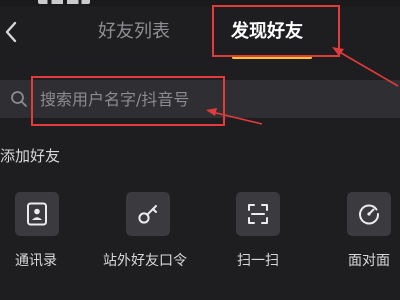 The height and width of the screenshot is (300, 400). Describe the element at coordinates (19, 99) in the screenshot. I see `search-icon` at that location.